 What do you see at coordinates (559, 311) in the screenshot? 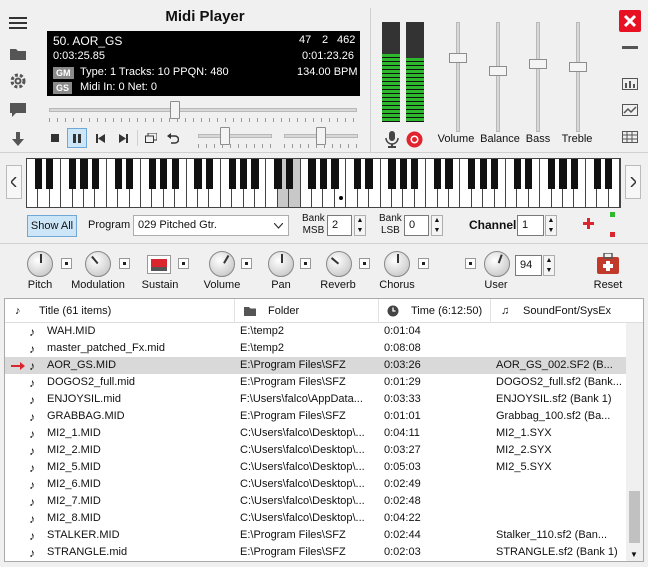
I see `column-soundfont: ♫ SoundFont/SysEx` at bounding box center [559, 311].